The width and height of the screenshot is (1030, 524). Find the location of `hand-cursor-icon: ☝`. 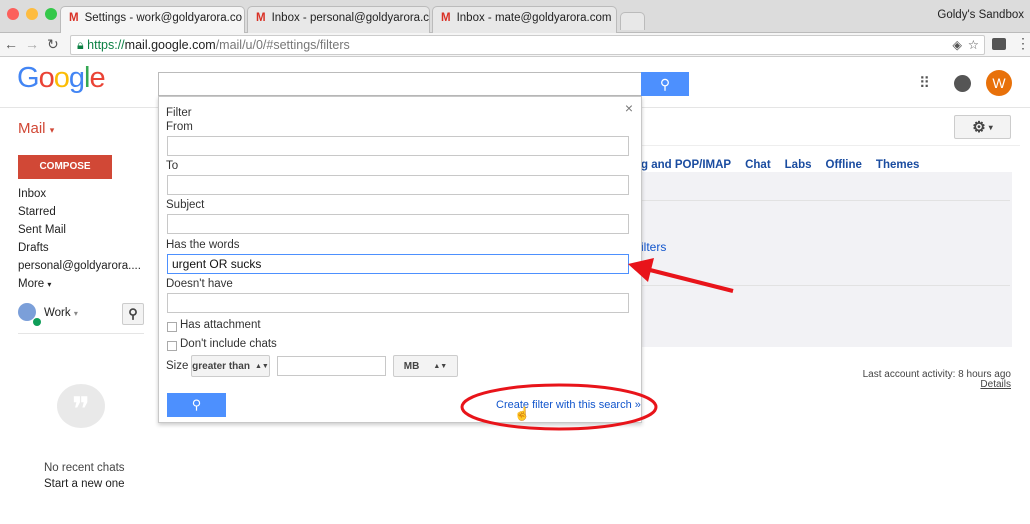

hand-cursor-icon: ☝ is located at coordinates (522, 413).